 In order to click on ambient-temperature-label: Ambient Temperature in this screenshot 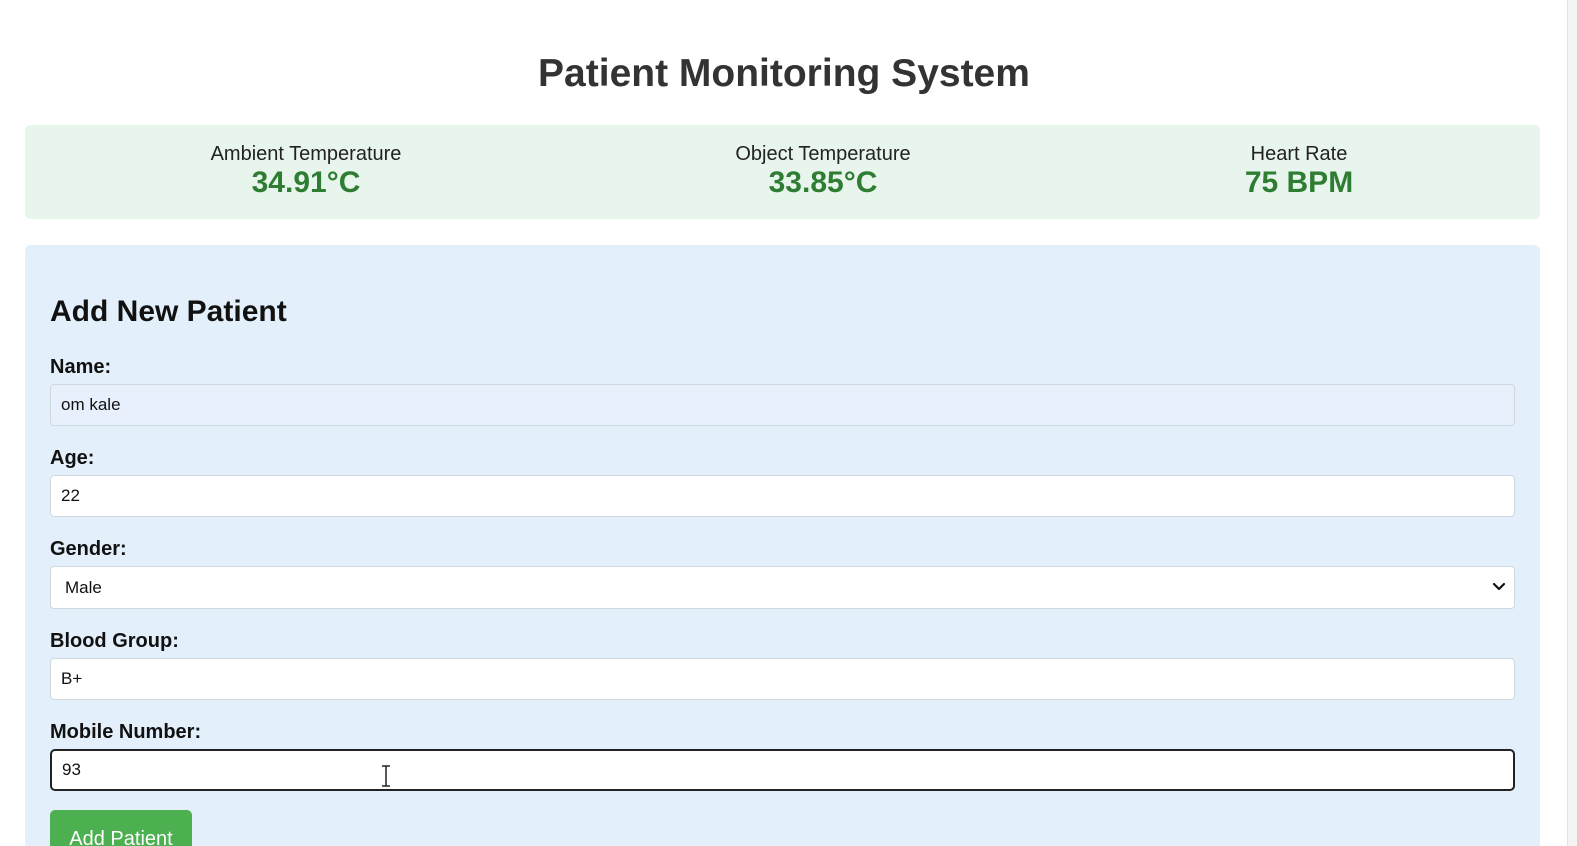, I will do `click(306, 154)`.